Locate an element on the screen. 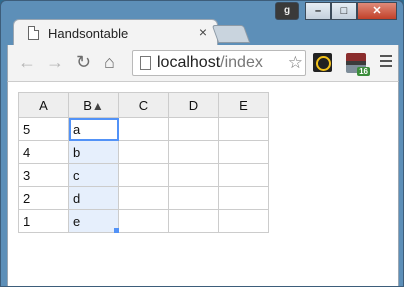  url-text: localhost/index is located at coordinates (210, 63).